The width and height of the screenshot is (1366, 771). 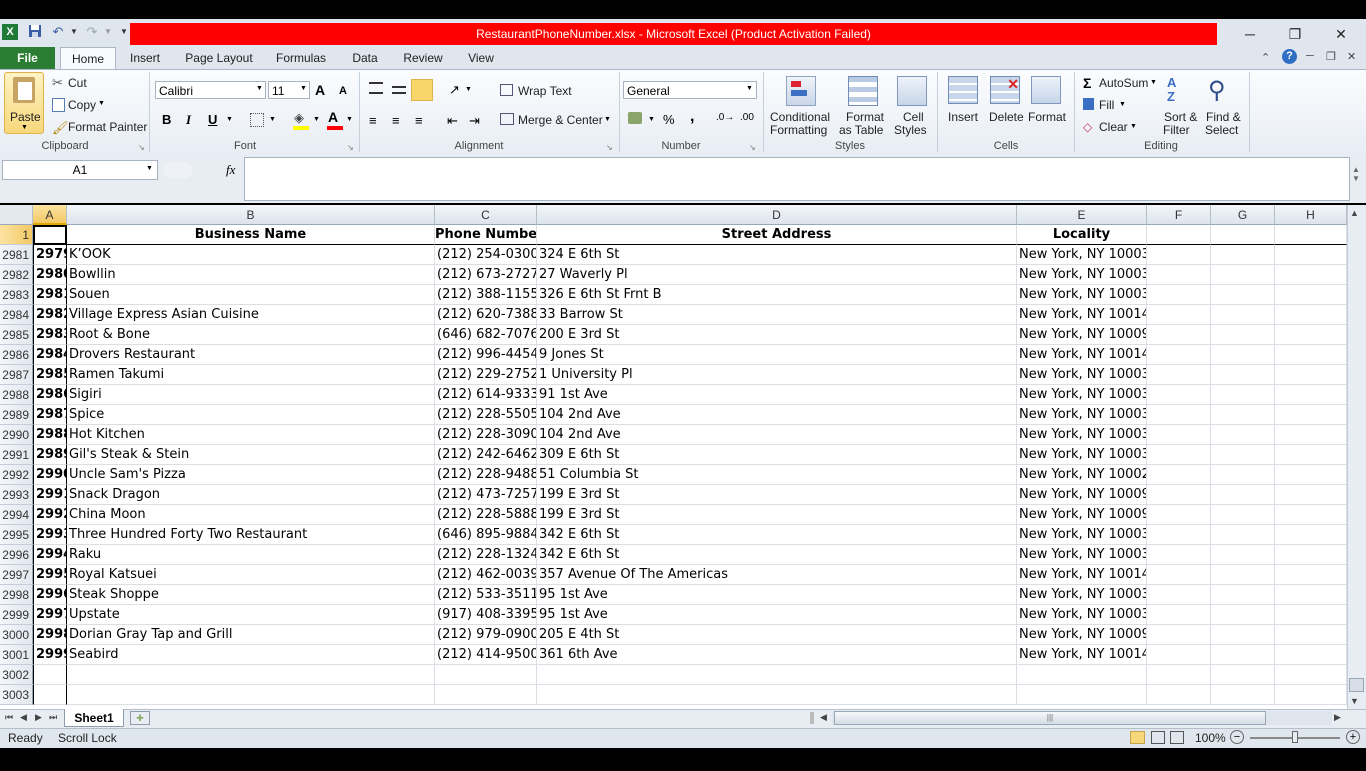 I want to click on row-header: 2992, so click(x=16, y=475).